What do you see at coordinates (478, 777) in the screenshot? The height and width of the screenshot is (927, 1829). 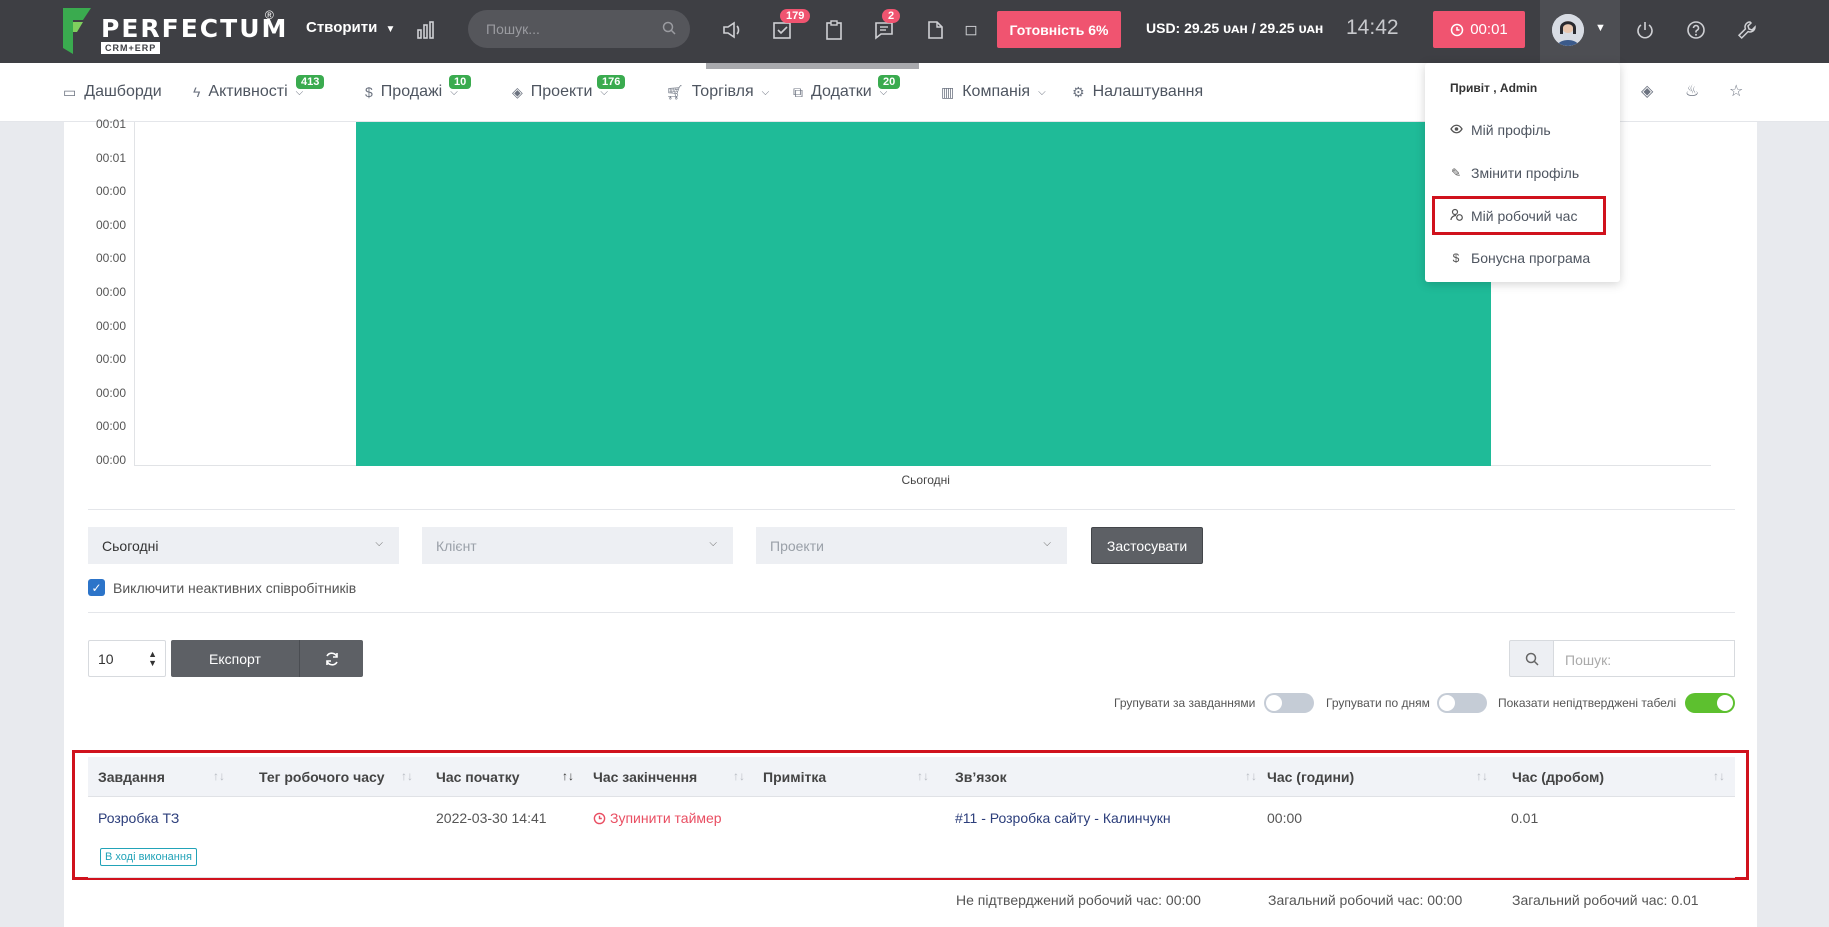 I see `column-header-start: Час початку` at bounding box center [478, 777].